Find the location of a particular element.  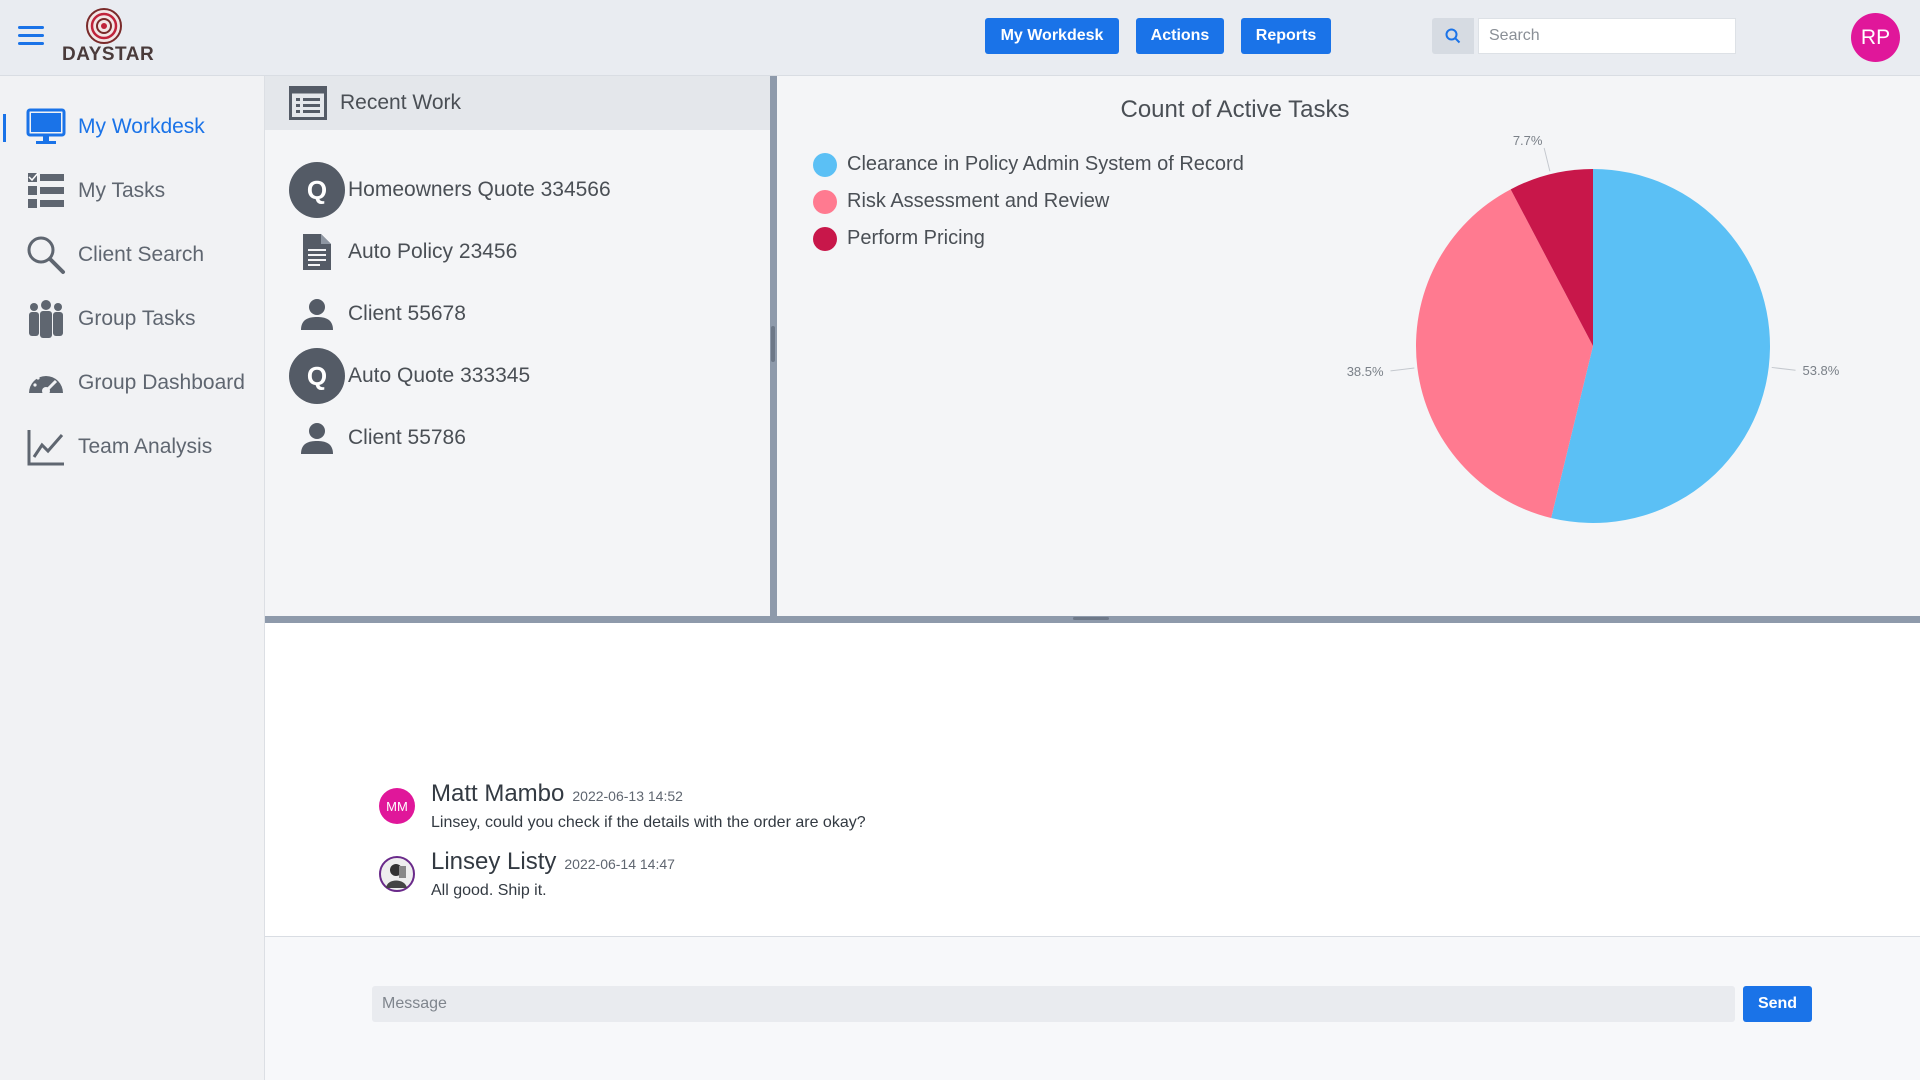

sidebar-item-client-search: Client Search is located at coordinates (132, 255).